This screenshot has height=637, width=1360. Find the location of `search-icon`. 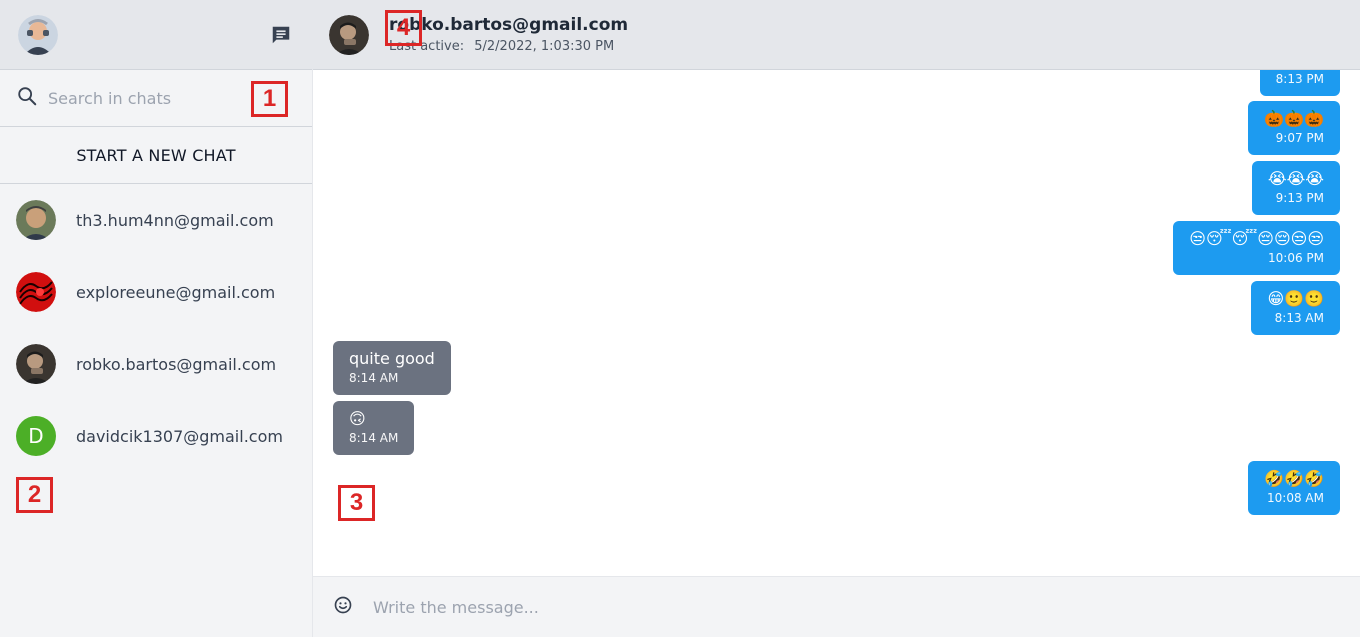

search-icon is located at coordinates (27, 98).